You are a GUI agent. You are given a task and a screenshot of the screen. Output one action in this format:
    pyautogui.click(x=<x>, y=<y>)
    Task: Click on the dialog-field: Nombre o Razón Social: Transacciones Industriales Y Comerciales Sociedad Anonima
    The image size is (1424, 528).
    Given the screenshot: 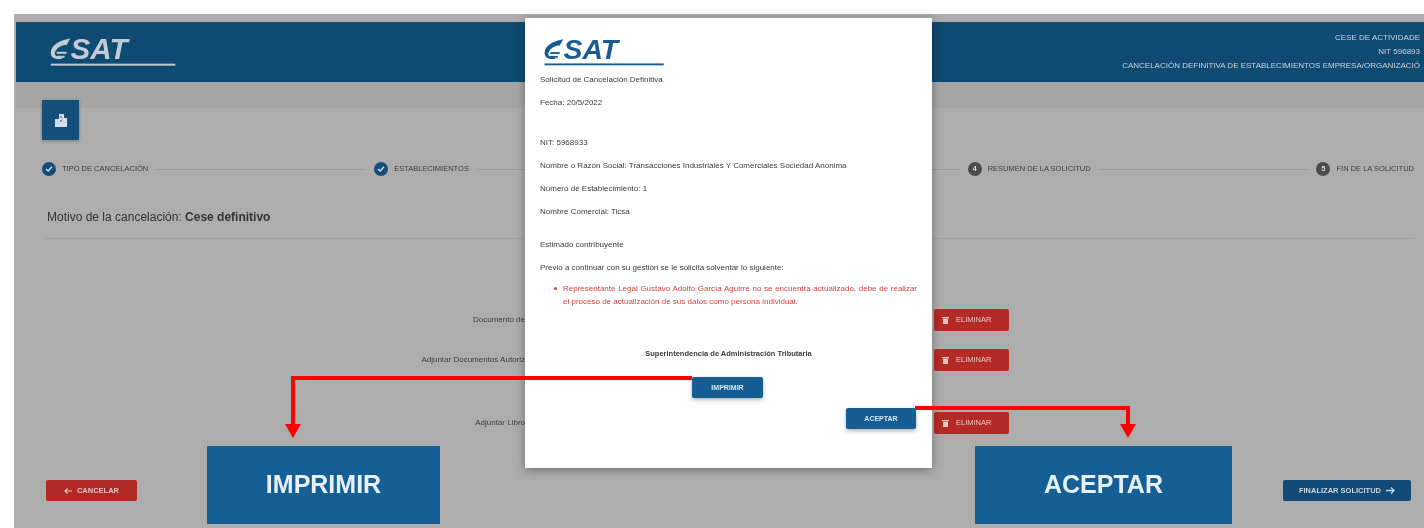 What is the action you would take?
    pyautogui.click(x=728, y=166)
    